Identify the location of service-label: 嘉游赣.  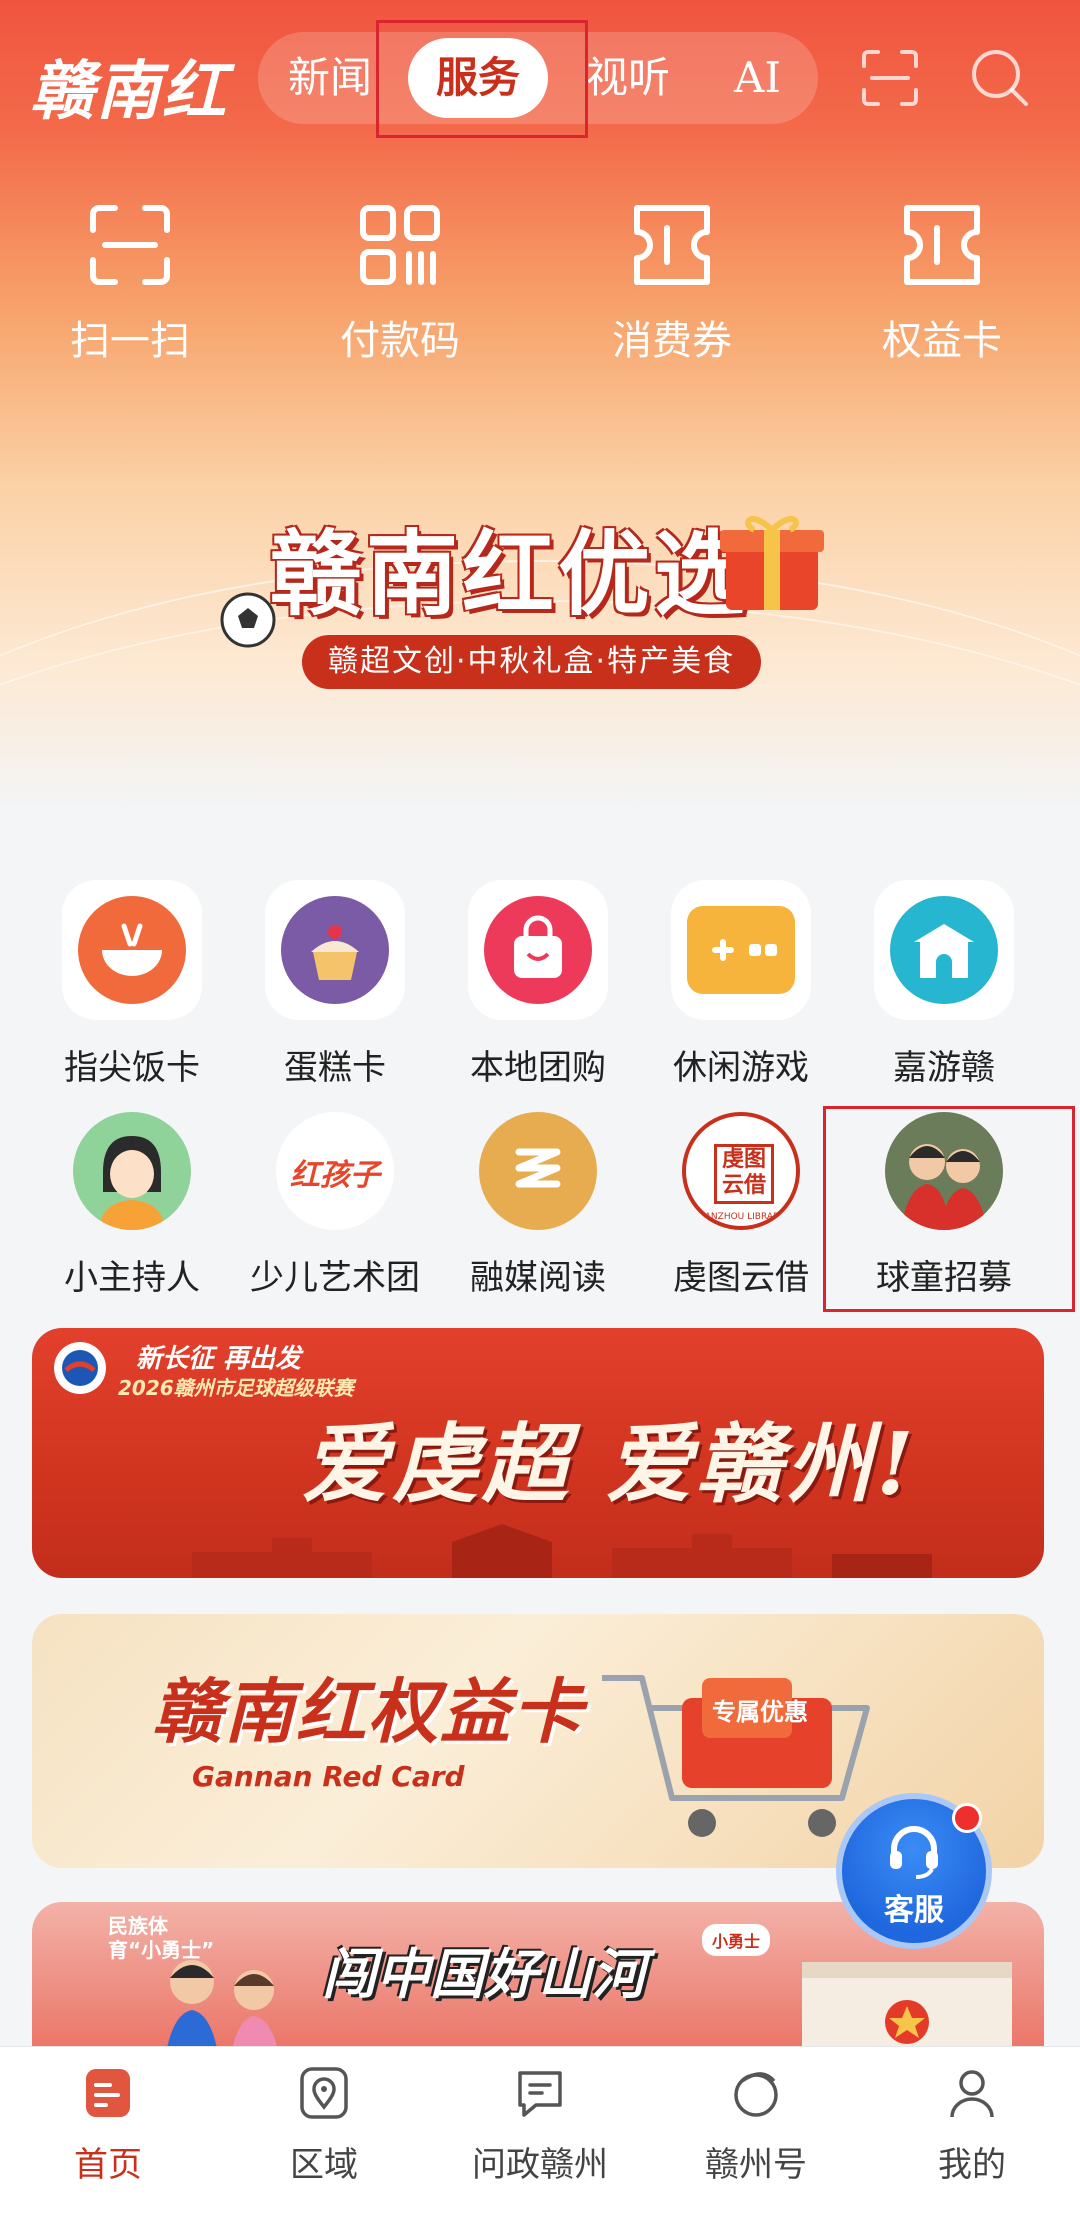
(944, 1068).